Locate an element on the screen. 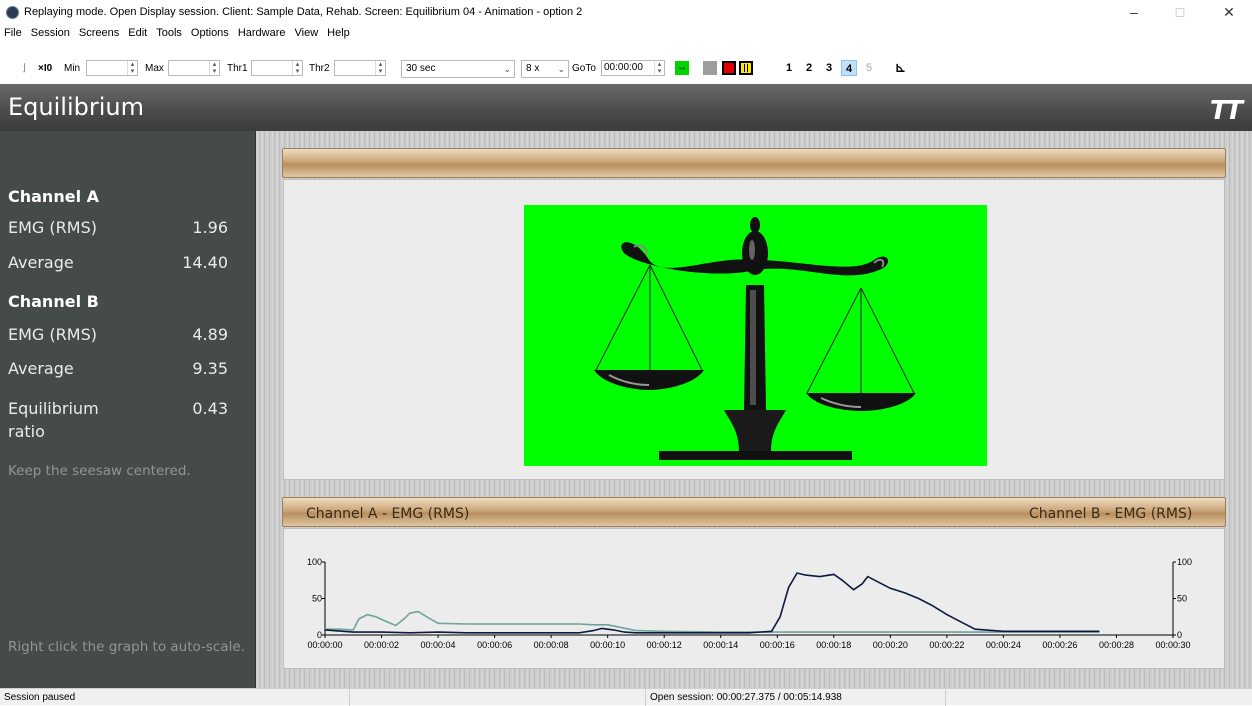 The image size is (1252, 706). min-spinner: ▴ ▾ is located at coordinates (112, 68).